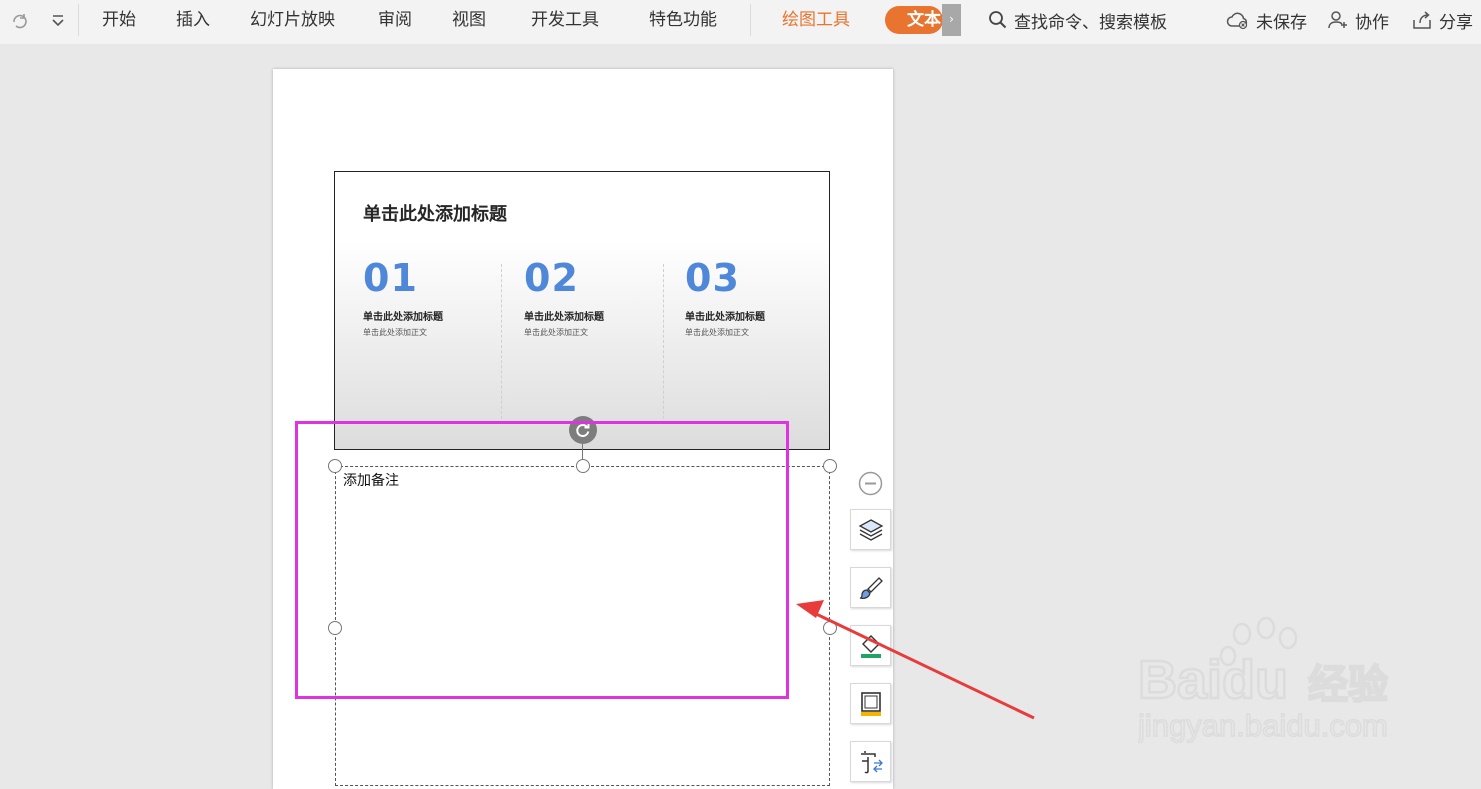 This screenshot has width=1481, height=789. I want to click on watermark-brand: Baidu, so click(1213, 680).